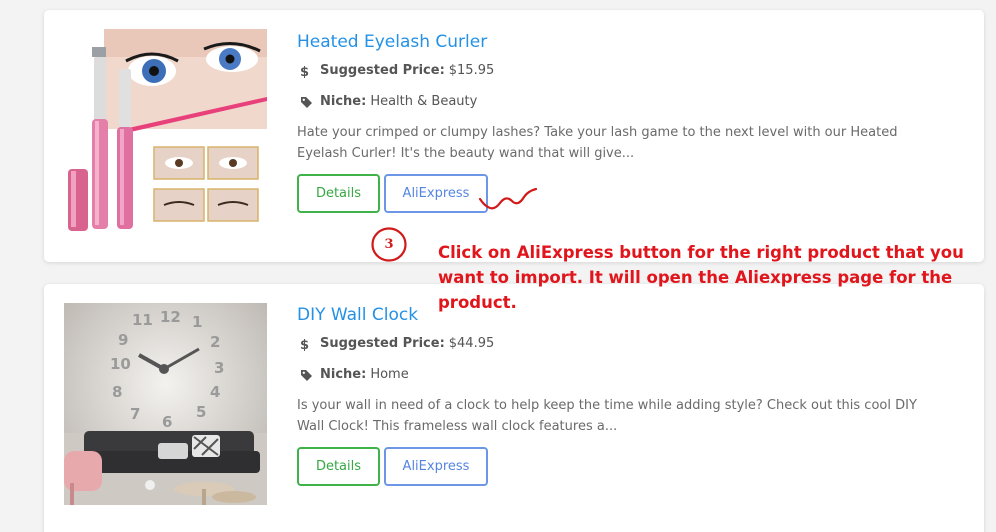 The height and width of the screenshot is (532, 996). I want to click on product-image, so click(165, 130).